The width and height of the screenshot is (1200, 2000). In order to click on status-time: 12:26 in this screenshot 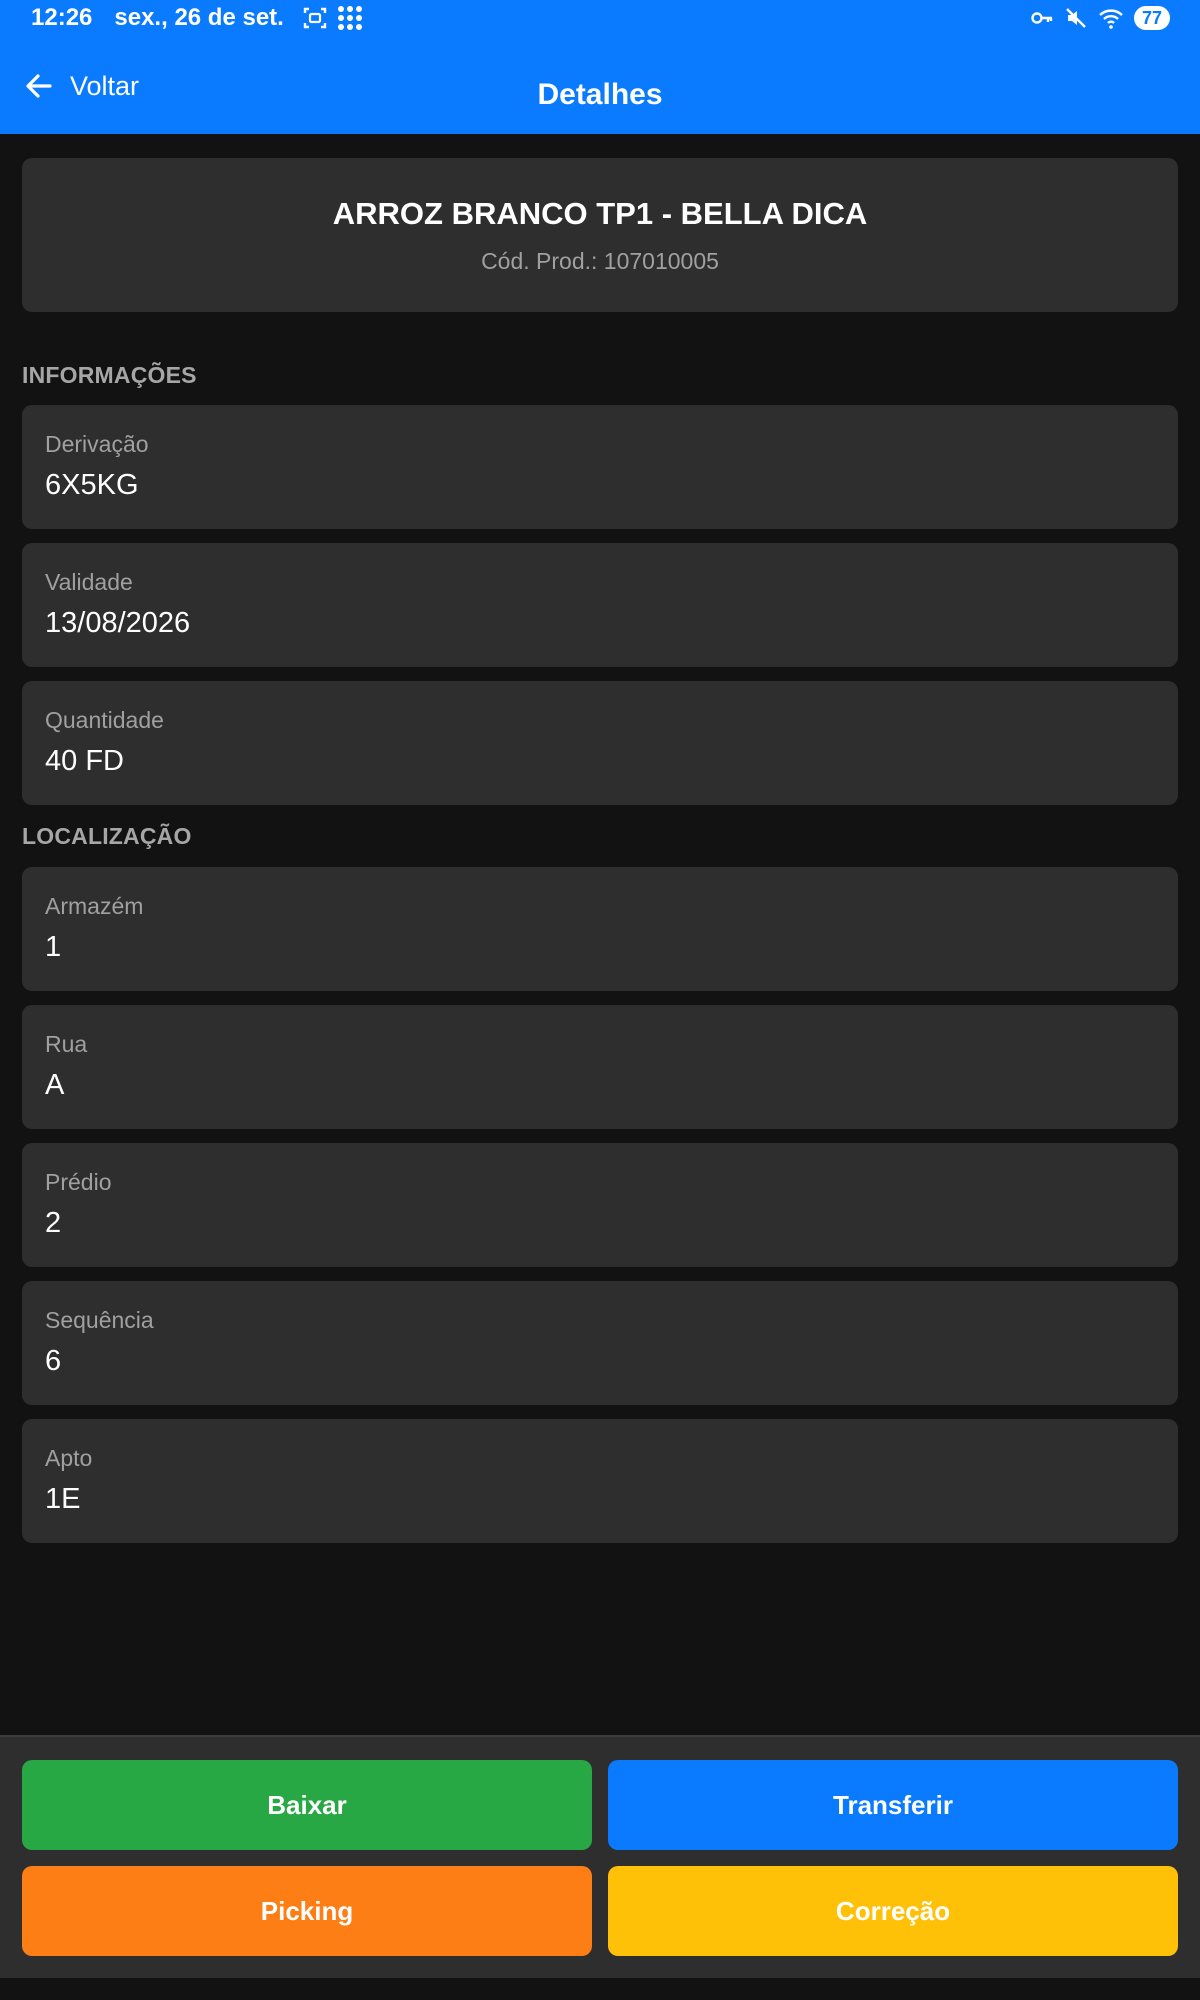, I will do `click(62, 17)`.